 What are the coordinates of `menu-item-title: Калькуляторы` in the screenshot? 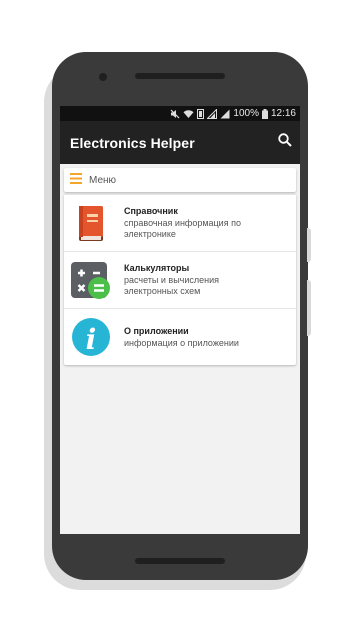 It's located at (157, 268).